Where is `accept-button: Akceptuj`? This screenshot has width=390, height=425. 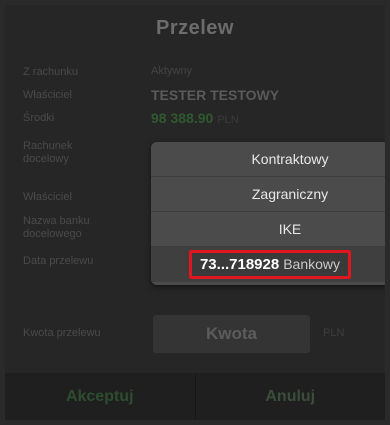 accept-button: Akceptuj is located at coordinates (100, 396).